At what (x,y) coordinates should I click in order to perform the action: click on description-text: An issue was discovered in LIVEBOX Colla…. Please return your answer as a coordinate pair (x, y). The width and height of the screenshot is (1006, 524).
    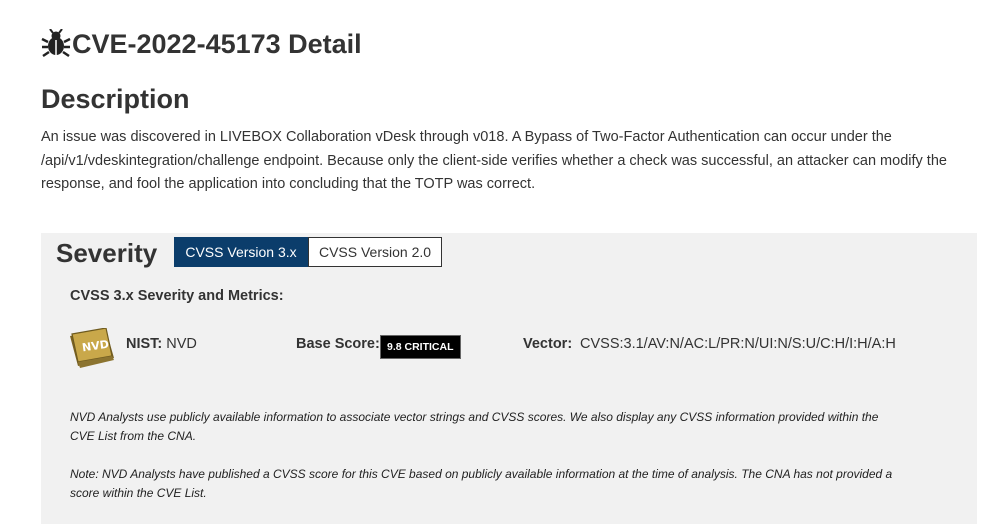
    Looking at the image, I should click on (494, 160).